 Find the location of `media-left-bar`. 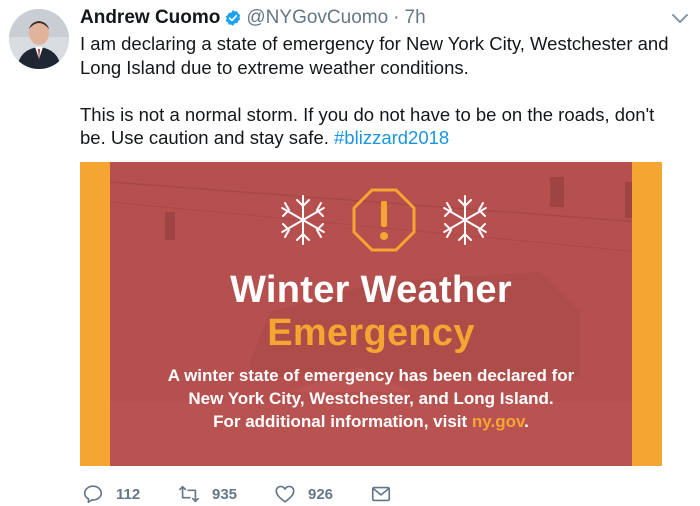

media-left-bar is located at coordinates (95, 314).